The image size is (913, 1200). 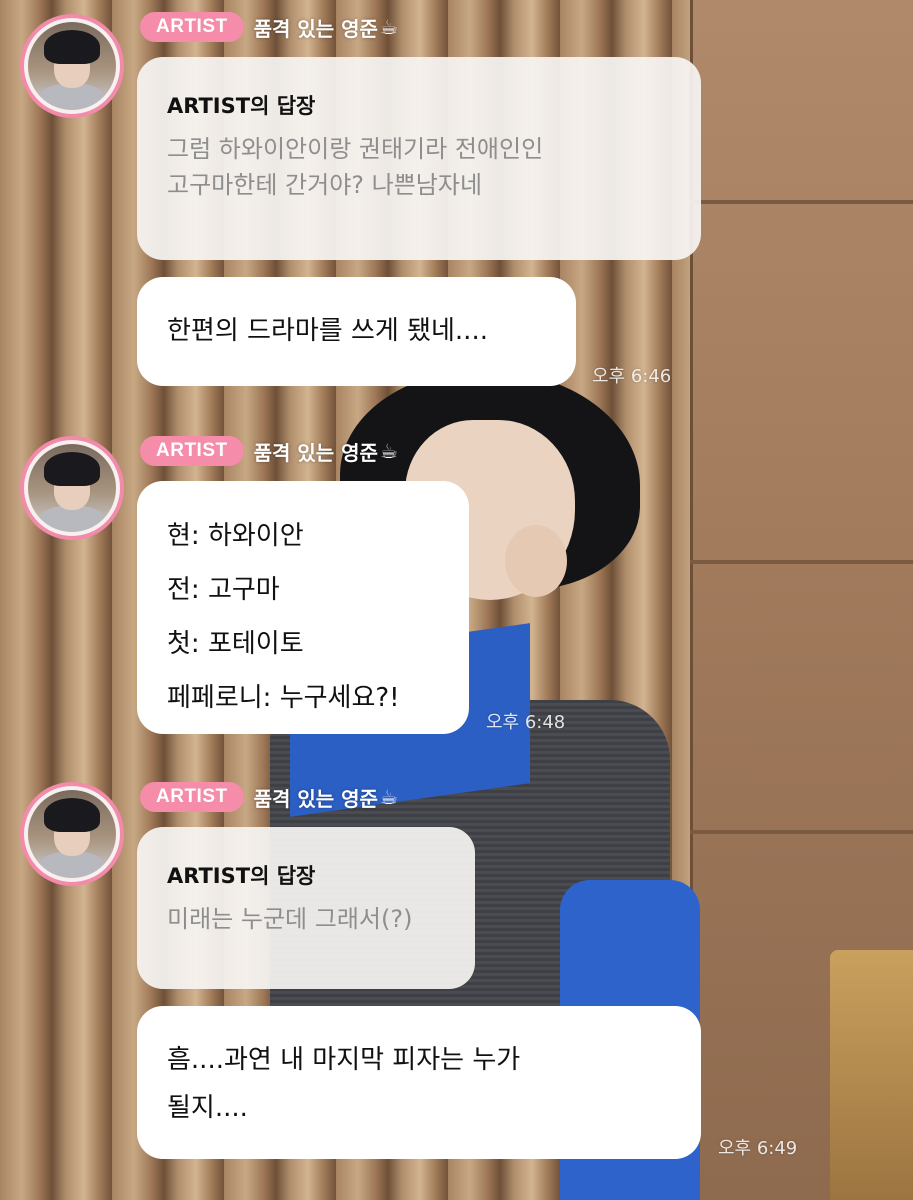 What do you see at coordinates (758, 1148) in the screenshot?
I see `message-time: 오후 6:49` at bounding box center [758, 1148].